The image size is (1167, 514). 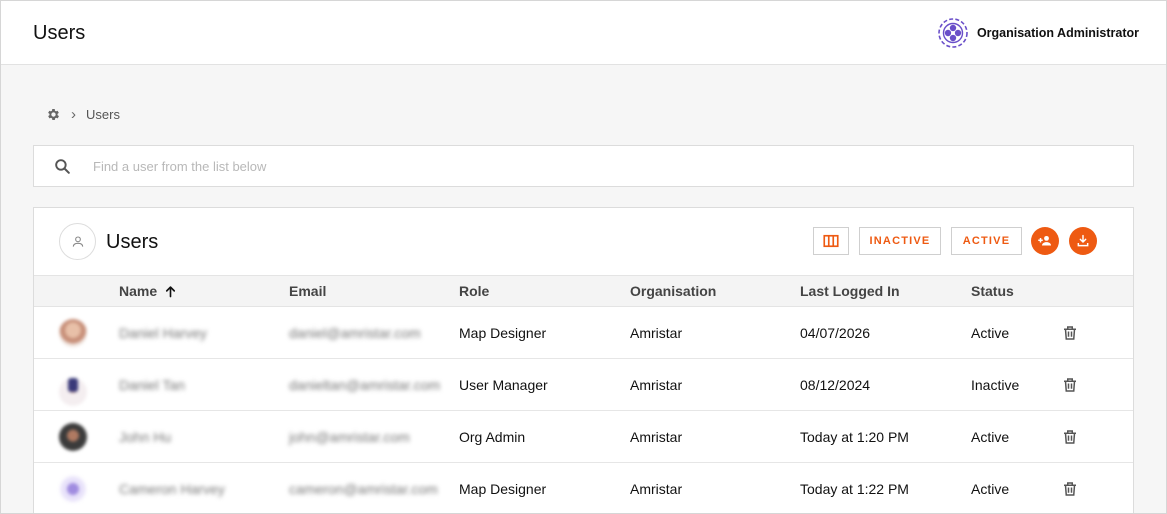 What do you see at coordinates (355, 332) in the screenshot?
I see `user-email: daniel@amristar.com` at bounding box center [355, 332].